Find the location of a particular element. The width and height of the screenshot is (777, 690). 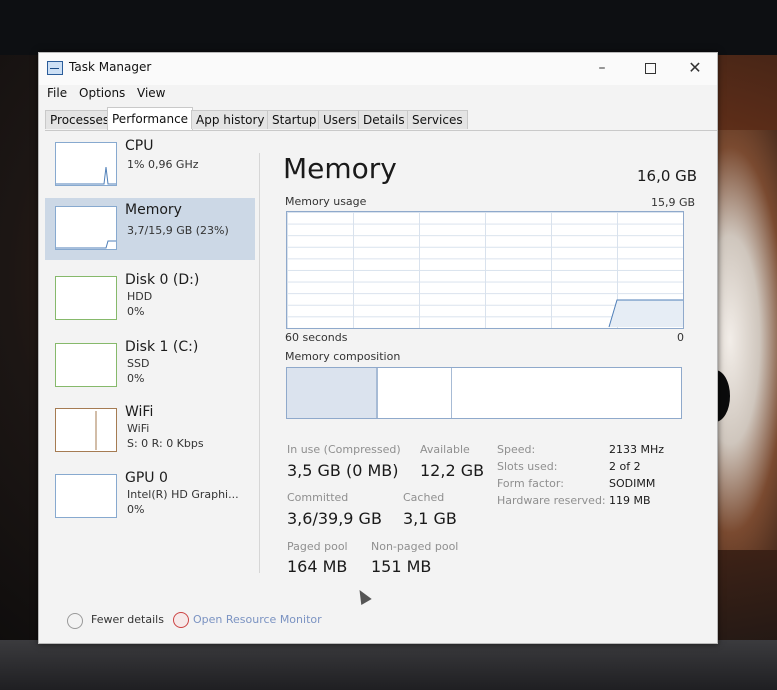

fewer-details-button: Fewer details is located at coordinates (127, 619).